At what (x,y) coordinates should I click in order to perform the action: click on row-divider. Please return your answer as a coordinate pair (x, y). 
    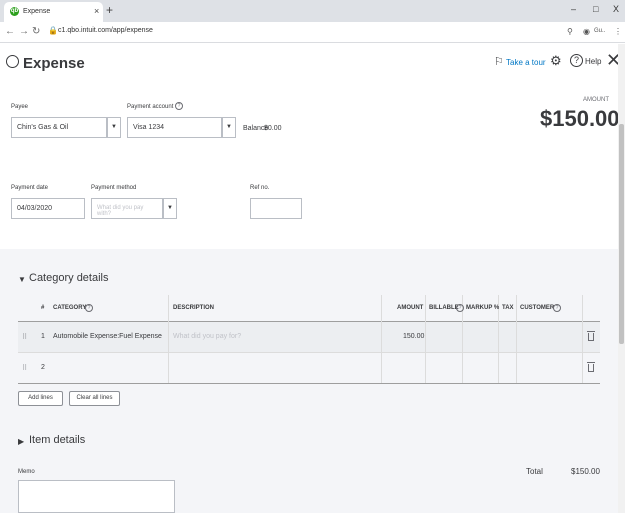
    Looking at the image, I should click on (309, 352).